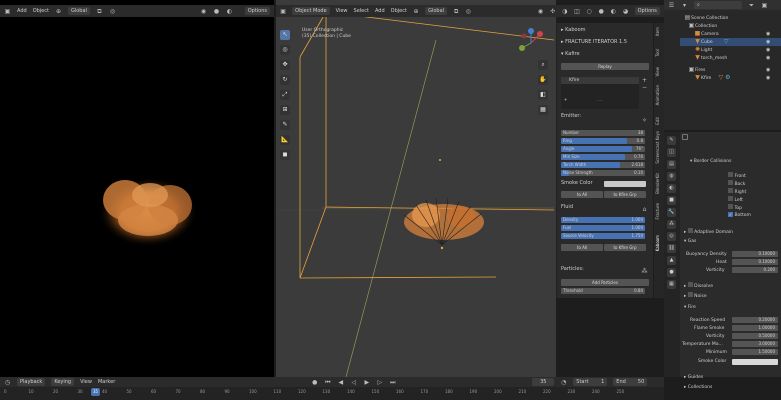  What do you see at coordinates (712, 78) in the screenshot?
I see `outliner-item-kfire: ▼Kfire ▽ ⚙` at bounding box center [712, 78].